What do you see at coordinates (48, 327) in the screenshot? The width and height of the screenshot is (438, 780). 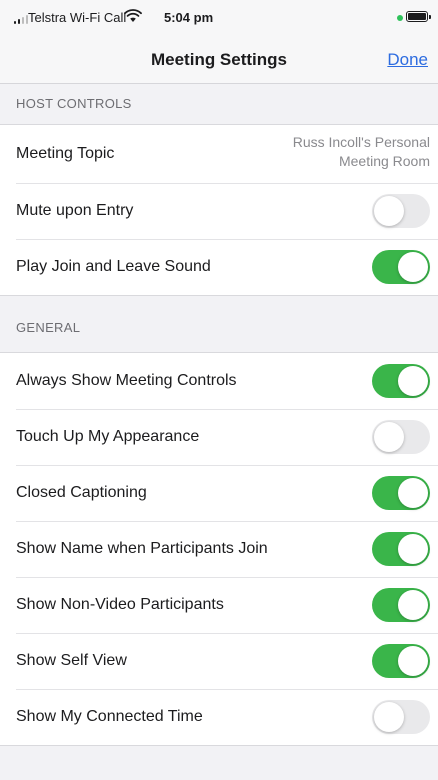 I see `section-header-general: GENERAL` at bounding box center [48, 327].